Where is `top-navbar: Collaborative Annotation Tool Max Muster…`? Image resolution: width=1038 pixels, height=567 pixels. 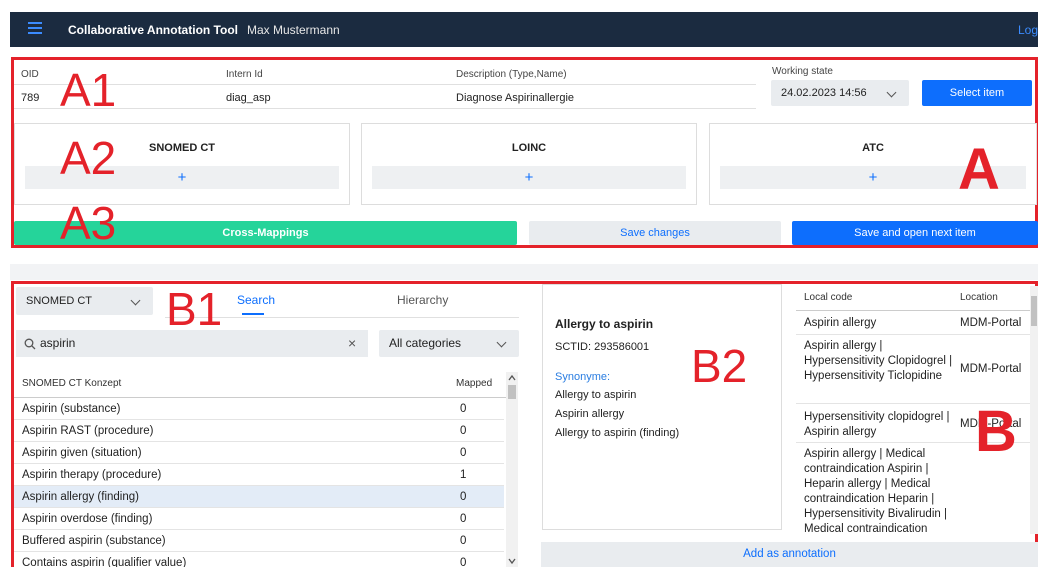
top-navbar: Collaborative Annotation Tool Max Muster… is located at coordinates (524, 29).